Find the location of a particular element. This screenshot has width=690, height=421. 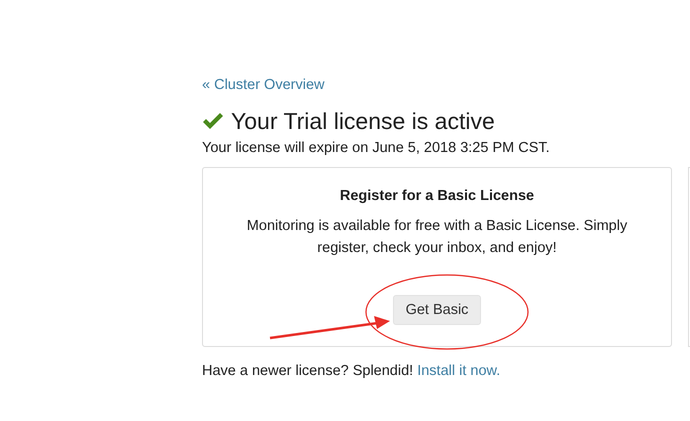

install-link: Install it now. is located at coordinates (458, 371).